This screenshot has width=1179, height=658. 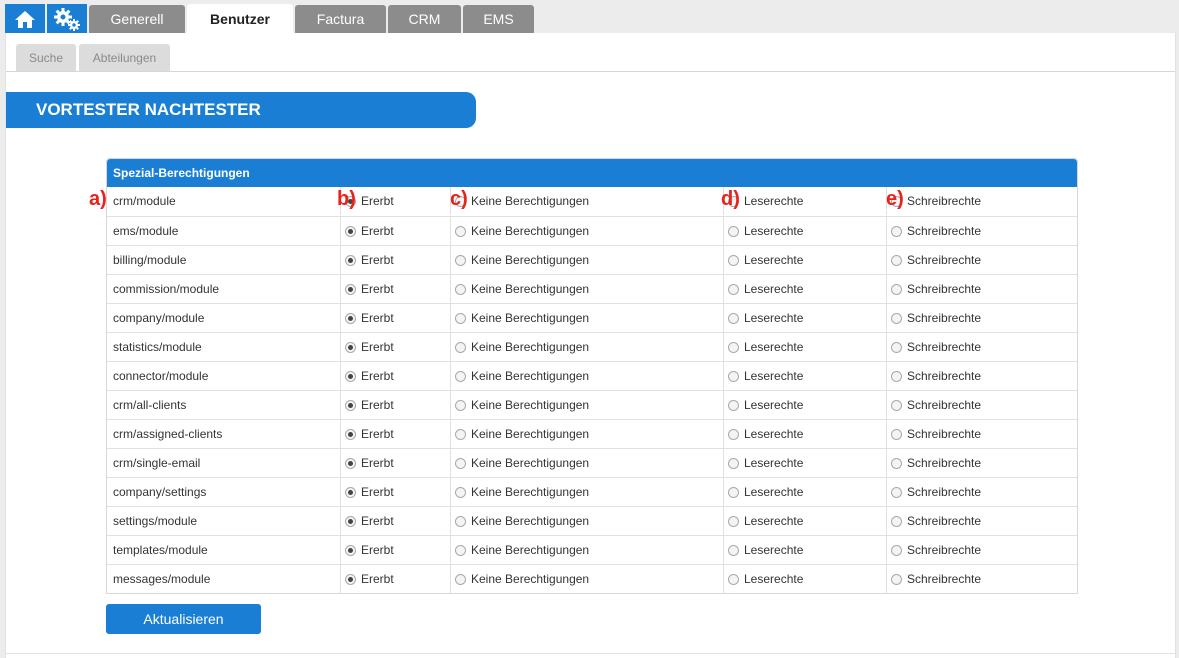 What do you see at coordinates (586, 201) in the screenshot?
I see `option-no-permissions: Keine Berechtigungen c)` at bounding box center [586, 201].